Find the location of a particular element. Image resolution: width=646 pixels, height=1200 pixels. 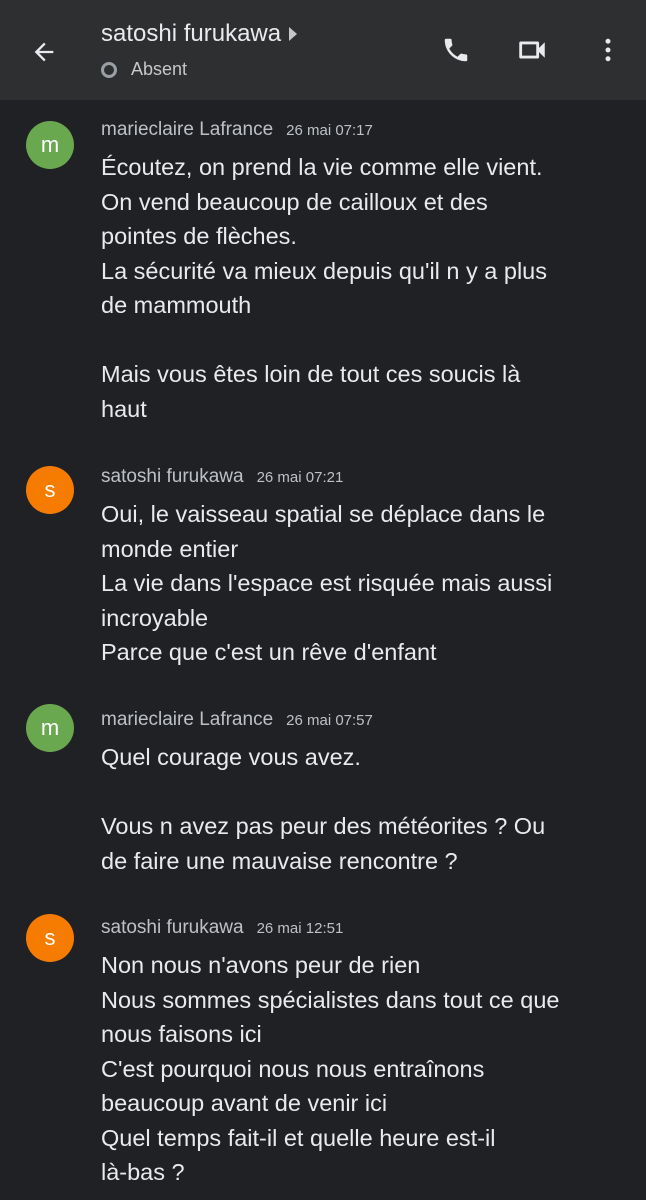

message-timestamp: 26 mai 07:21 is located at coordinates (300, 477).